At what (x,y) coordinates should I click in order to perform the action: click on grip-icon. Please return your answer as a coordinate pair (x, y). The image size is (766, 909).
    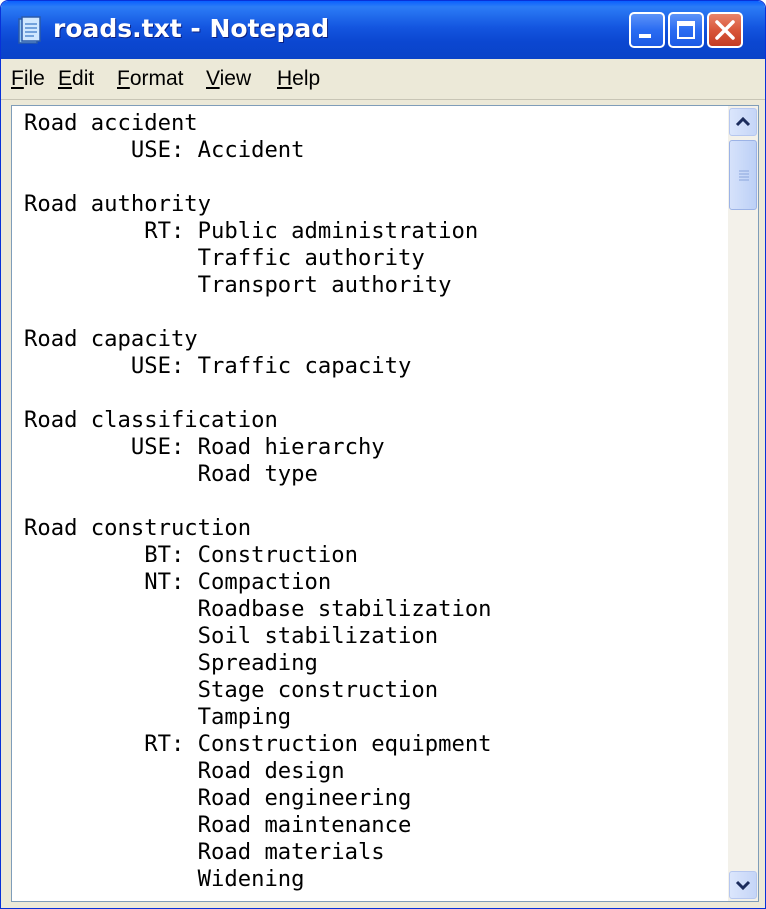
    Looking at the image, I should click on (744, 175).